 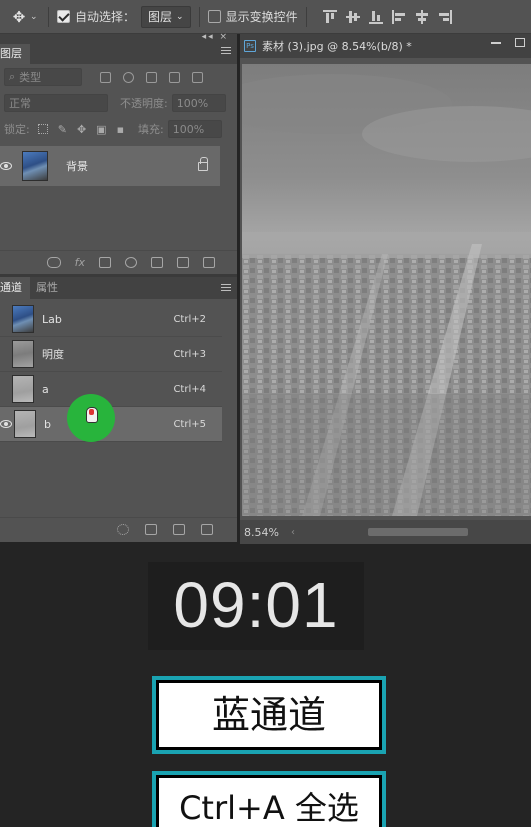 I want to click on filter-shape-icon, so click(x=174, y=77).